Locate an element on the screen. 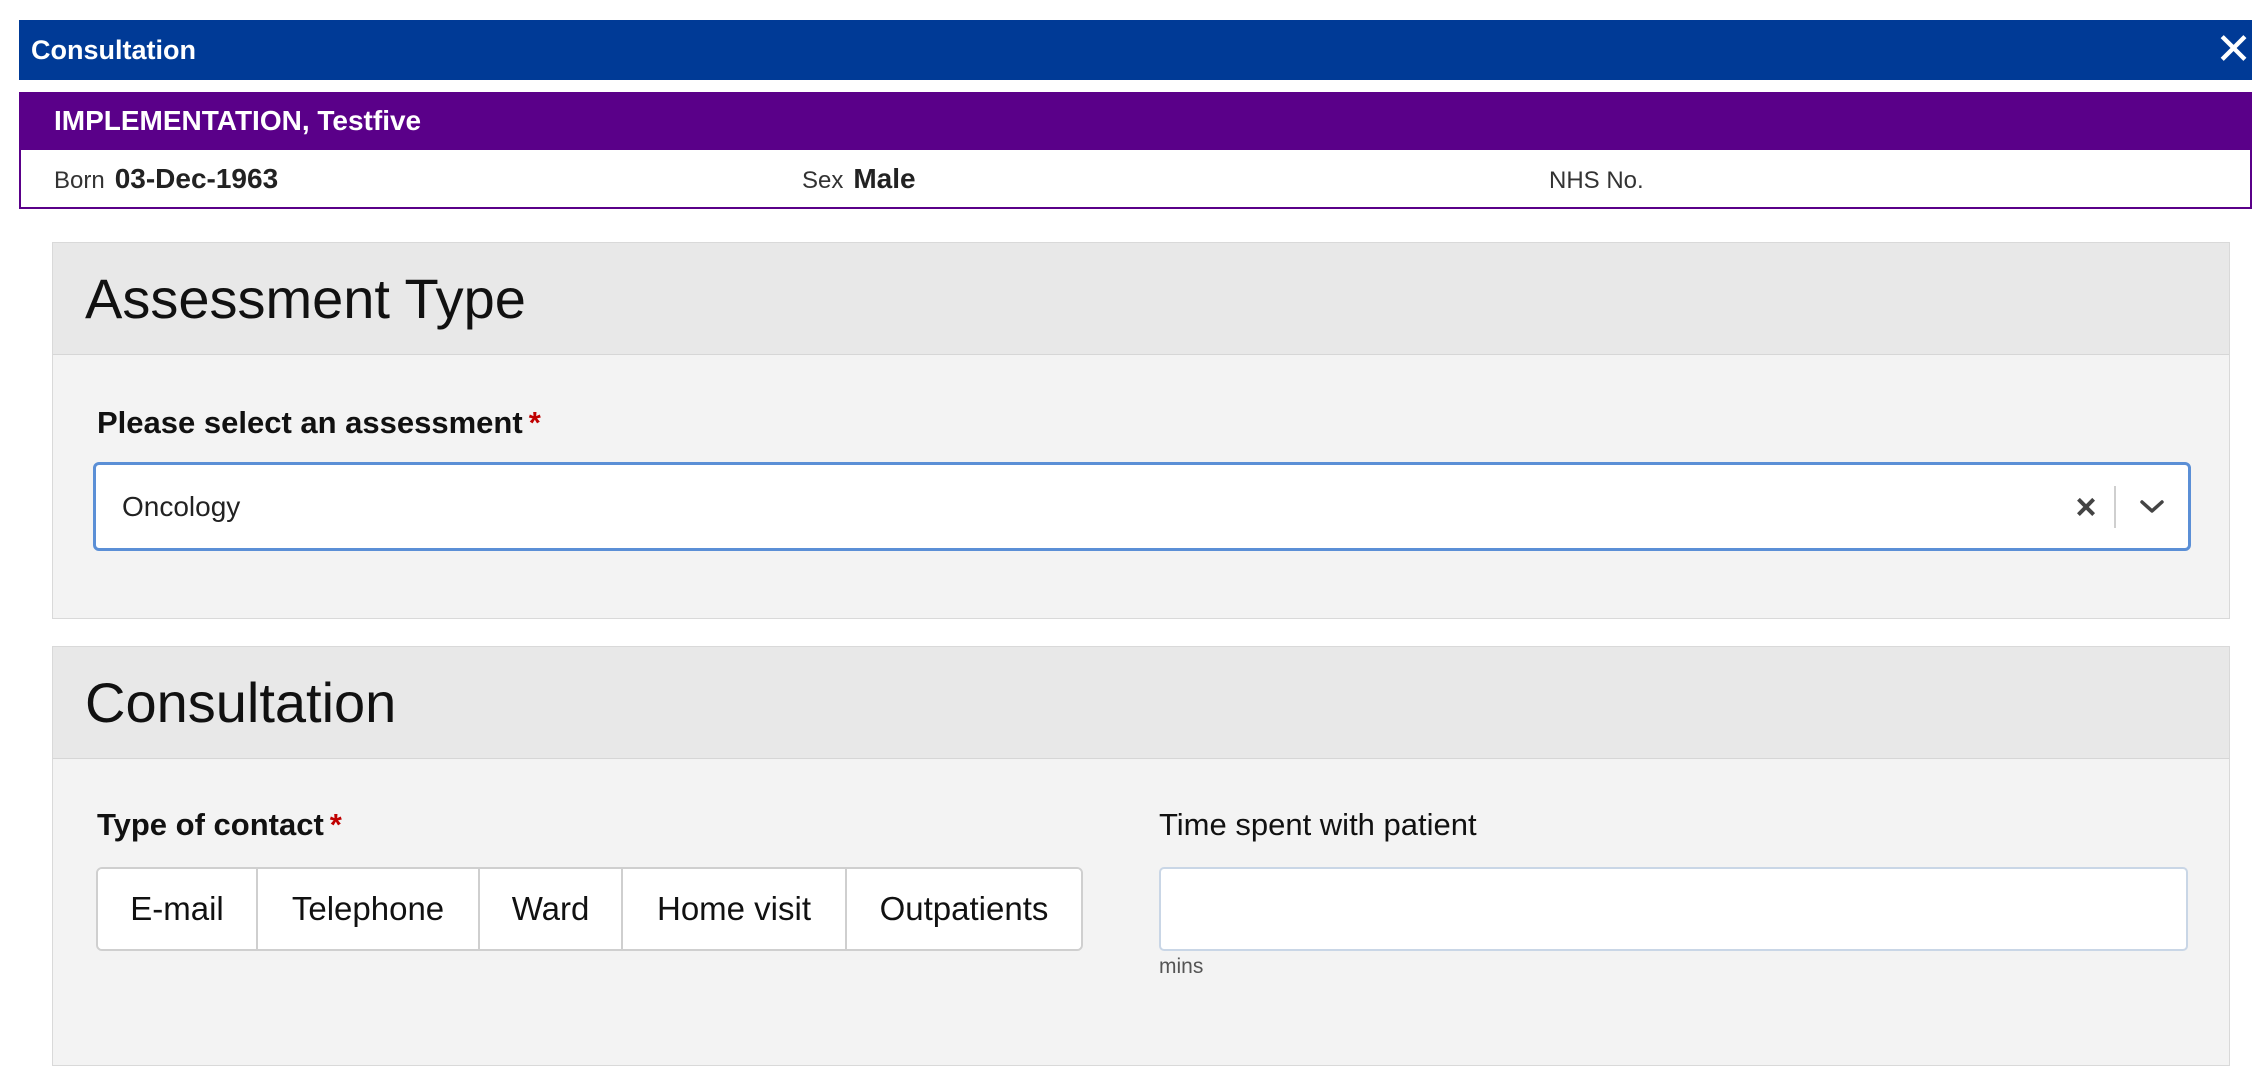 This screenshot has width=2252, height=1066. patient-name: IMPLEMENTATION, Testfive is located at coordinates (1135, 121).